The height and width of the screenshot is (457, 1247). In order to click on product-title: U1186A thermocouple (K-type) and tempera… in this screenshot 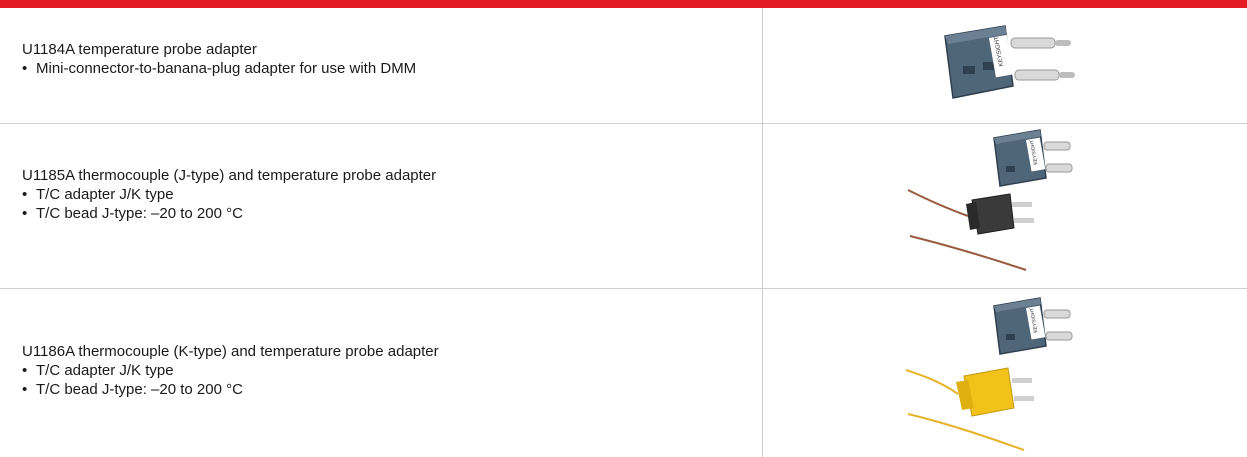, I will do `click(230, 351)`.